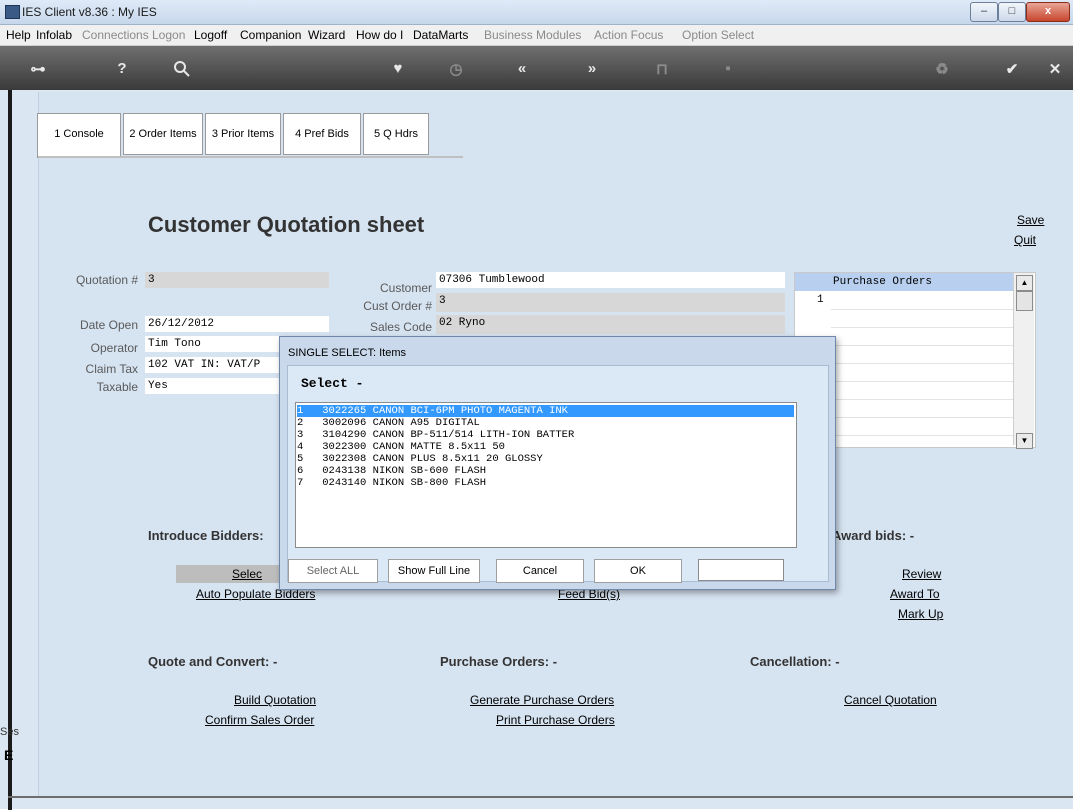 The height and width of the screenshot is (810, 1073). Describe the element at coordinates (540, 797) in the screenshot. I see `bottom-divider` at that location.